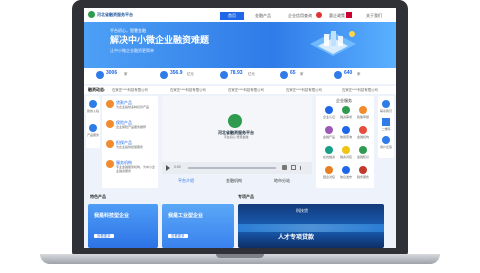  What do you see at coordinates (346, 137) in the screenshot?
I see `service-item: 信用查询` at bounding box center [346, 137].